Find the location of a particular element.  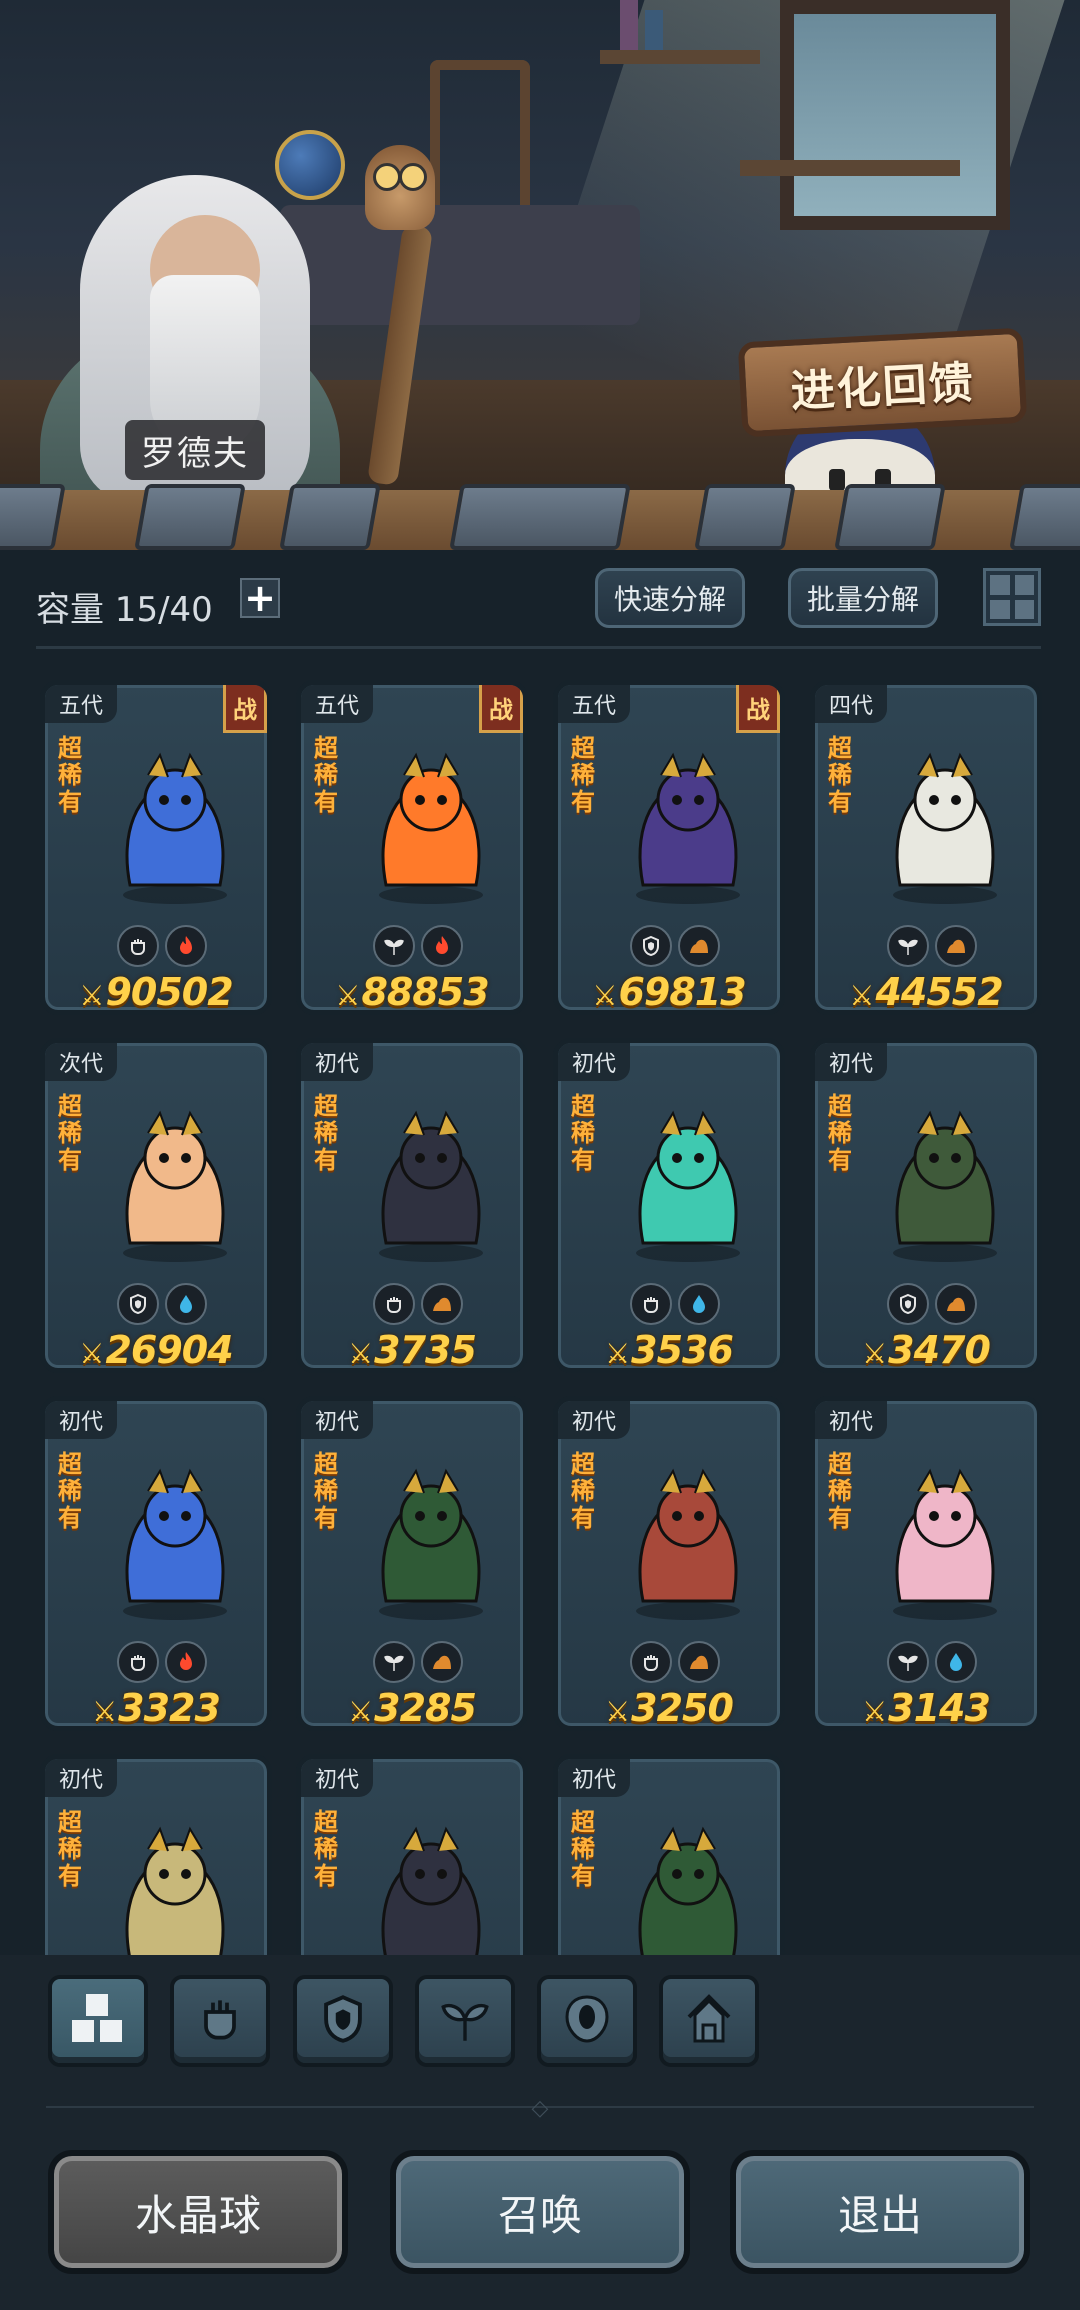

pet-card: 五代 战超稀有 ⚔69813 is located at coordinates (669, 847).